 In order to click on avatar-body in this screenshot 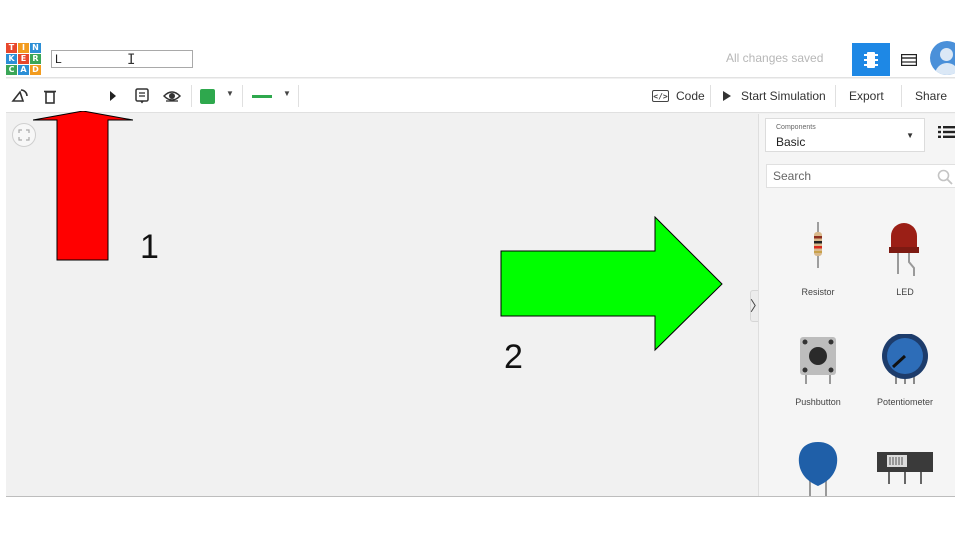, I will do `click(945, 69)`.